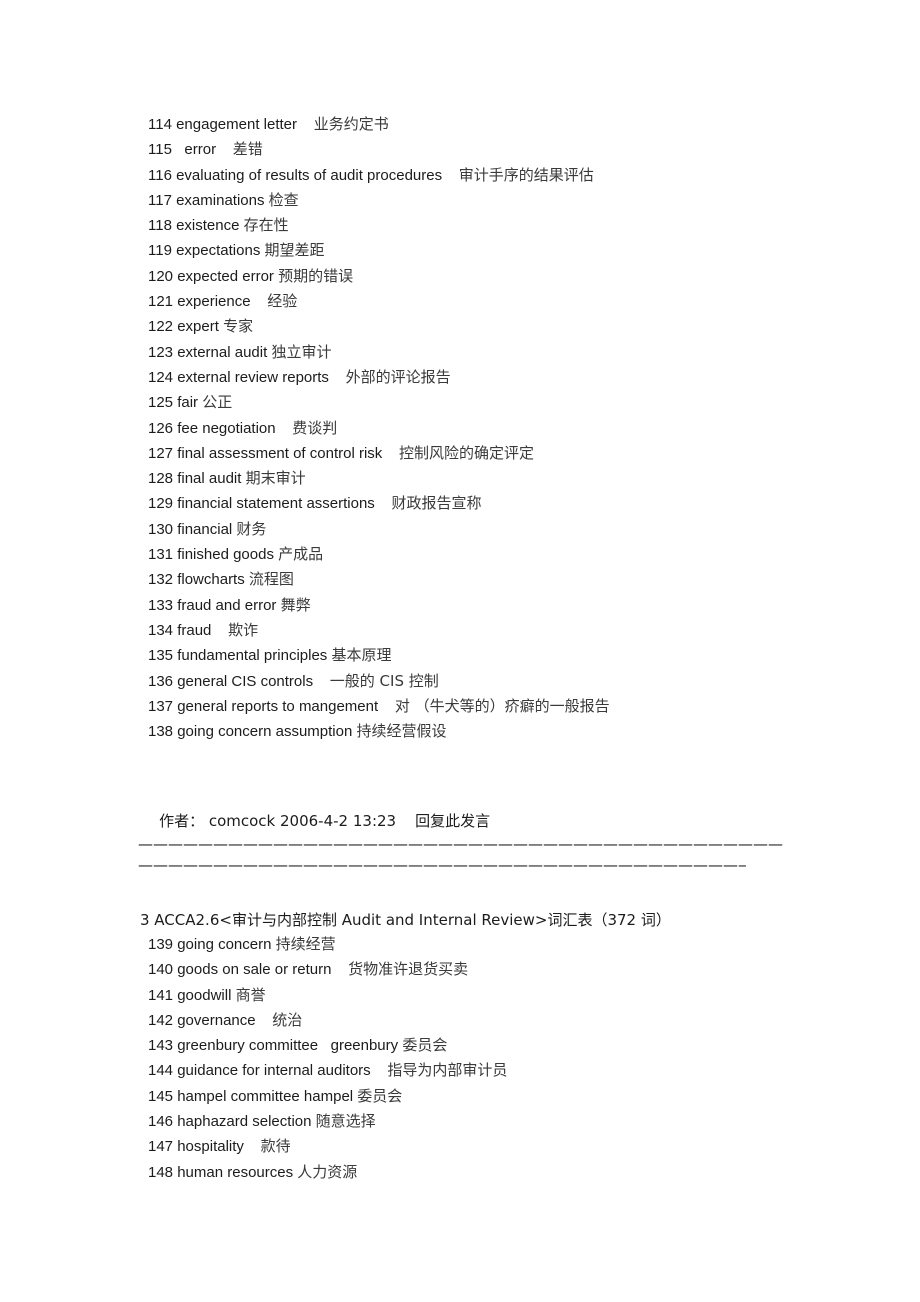 The image size is (920, 1302). What do you see at coordinates (205, 529) in the screenshot?
I see `entry-term-english: financial` at bounding box center [205, 529].